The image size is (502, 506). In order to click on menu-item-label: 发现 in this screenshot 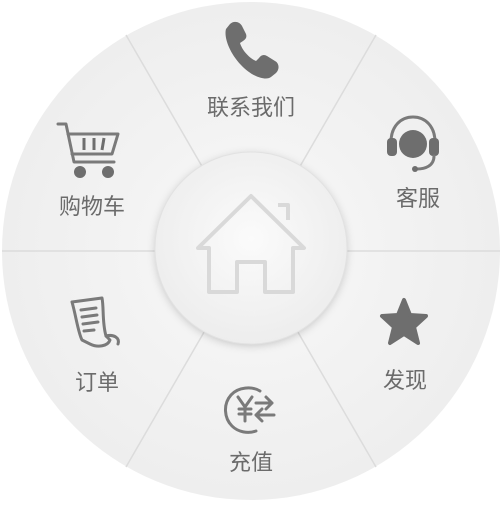, I will do `click(405, 381)`.